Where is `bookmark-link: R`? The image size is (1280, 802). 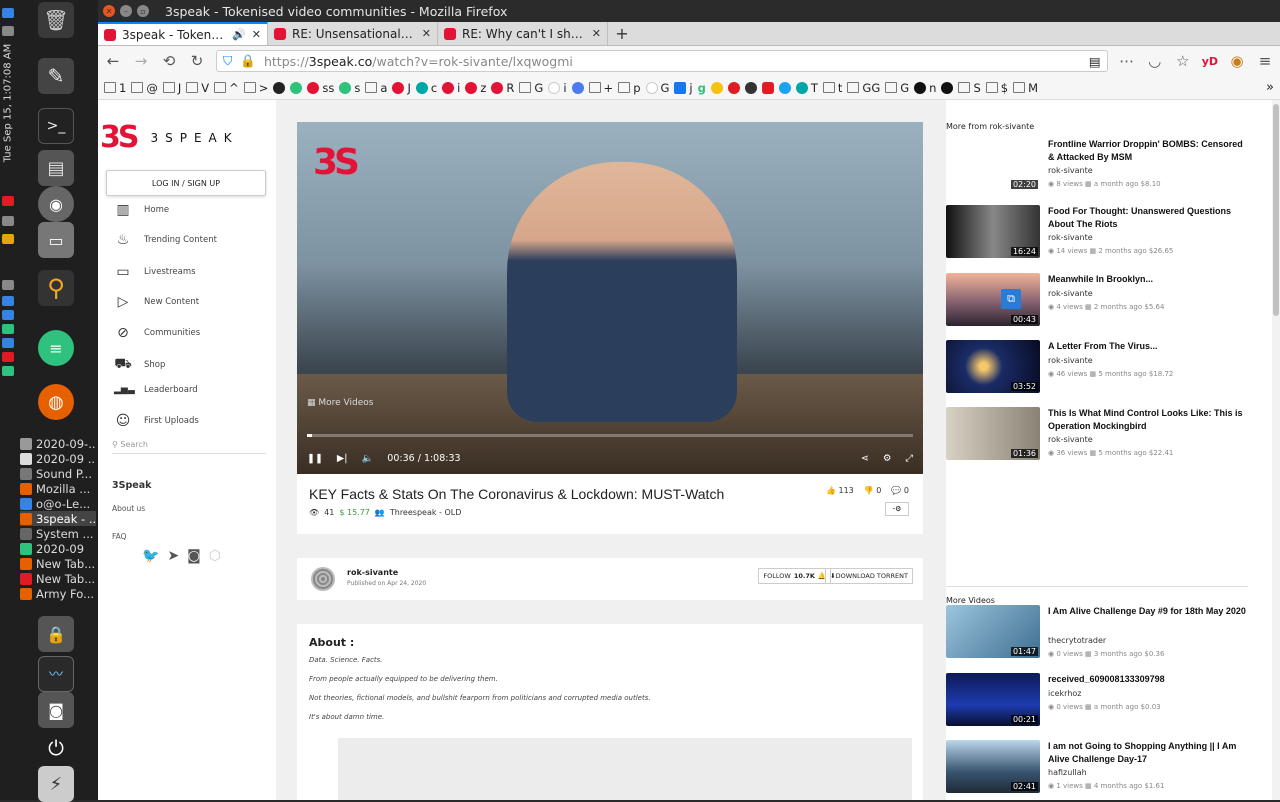
bookmark-link: R is located at coordinates (502, 88).